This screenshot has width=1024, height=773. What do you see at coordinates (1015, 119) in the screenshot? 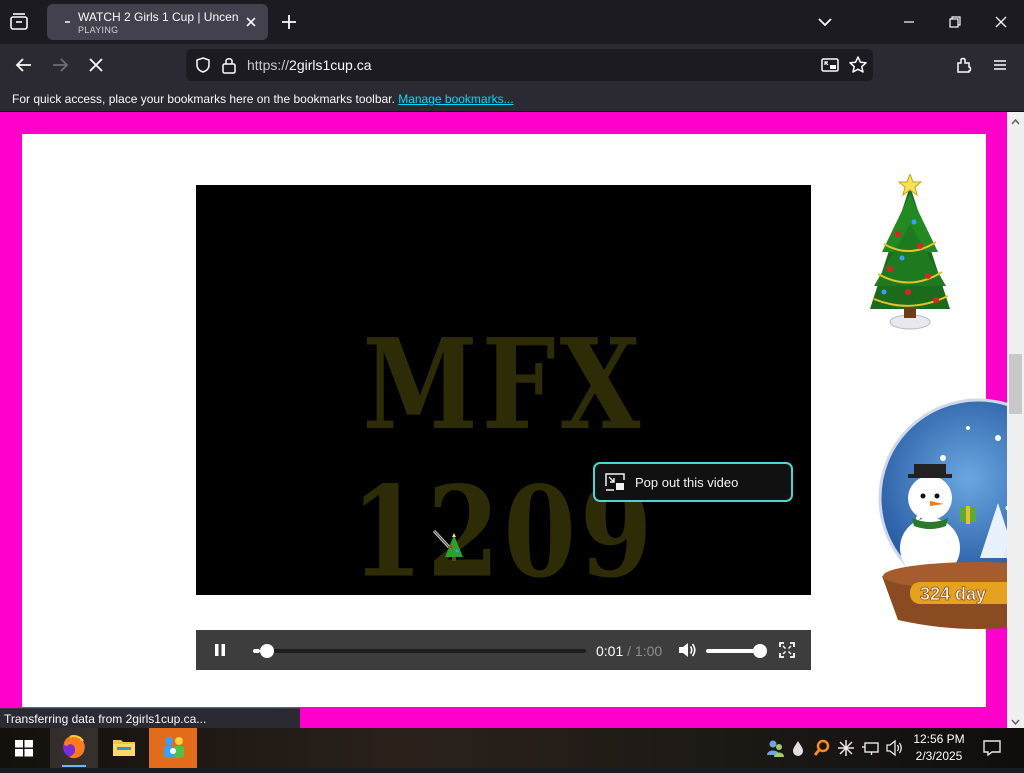
I see `scroll-up-icon` at bounding box center [1015, 119].